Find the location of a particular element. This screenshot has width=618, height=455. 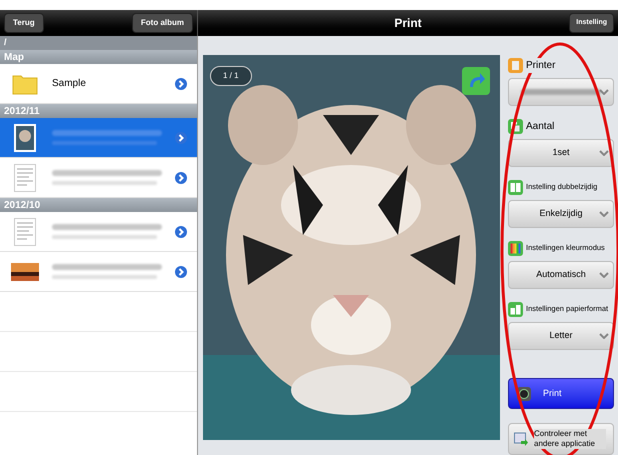

dropdown: 1set is located at coordinates (561, 153).